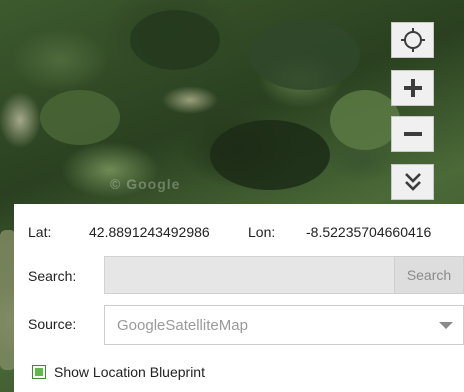  I want to click on lat-label: Lat:, so click(40, 232).